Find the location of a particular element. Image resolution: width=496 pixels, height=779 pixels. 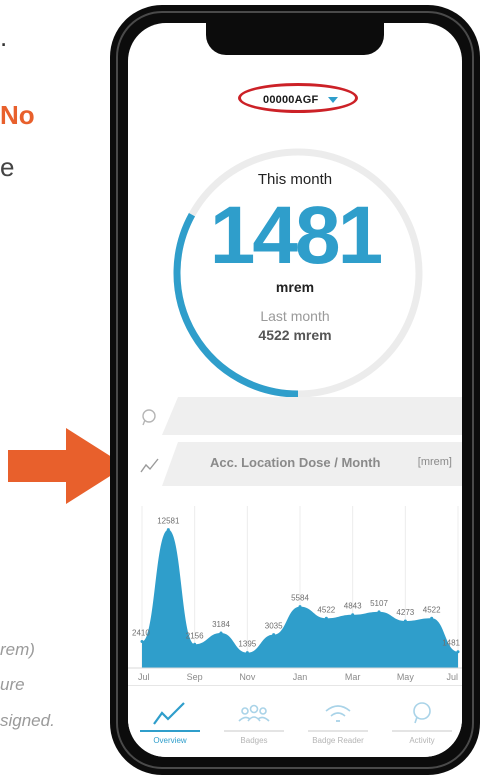

chart-header: Acc. Location Dose / Month [mrem] is located at coordinates (295, 464).